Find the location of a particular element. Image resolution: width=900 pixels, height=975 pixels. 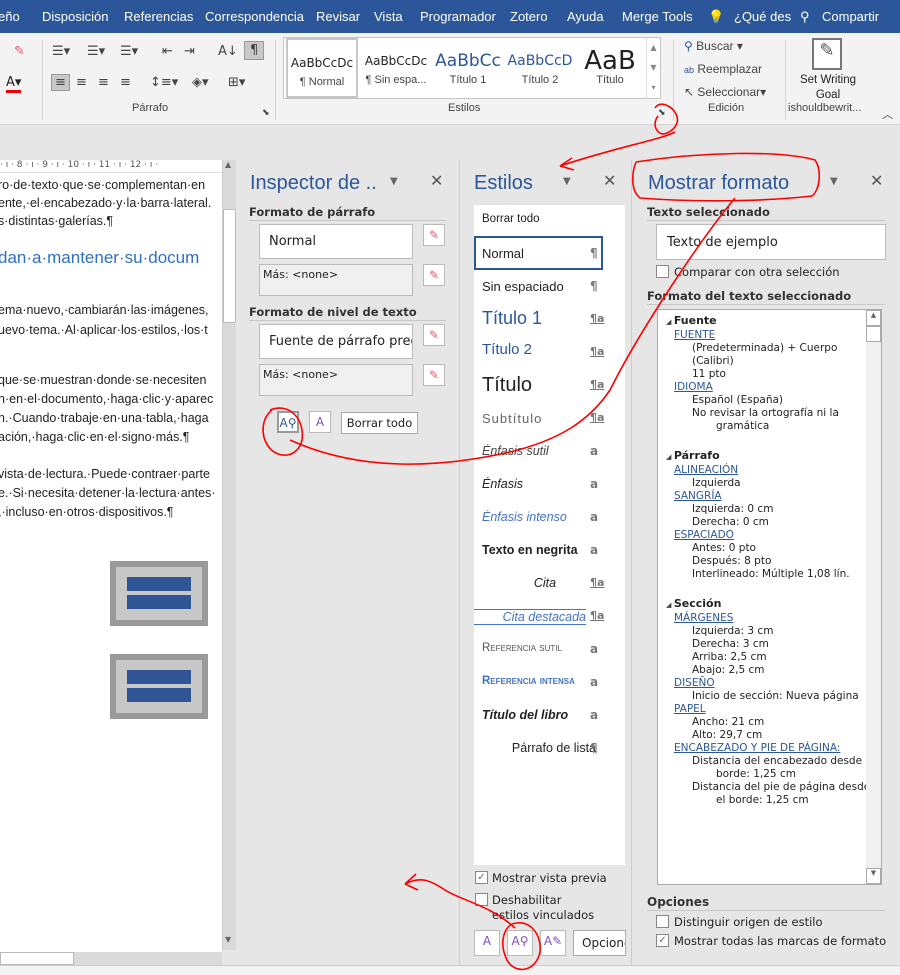

scroll-up-icon: ▲ is located at coordinates (228, 164).